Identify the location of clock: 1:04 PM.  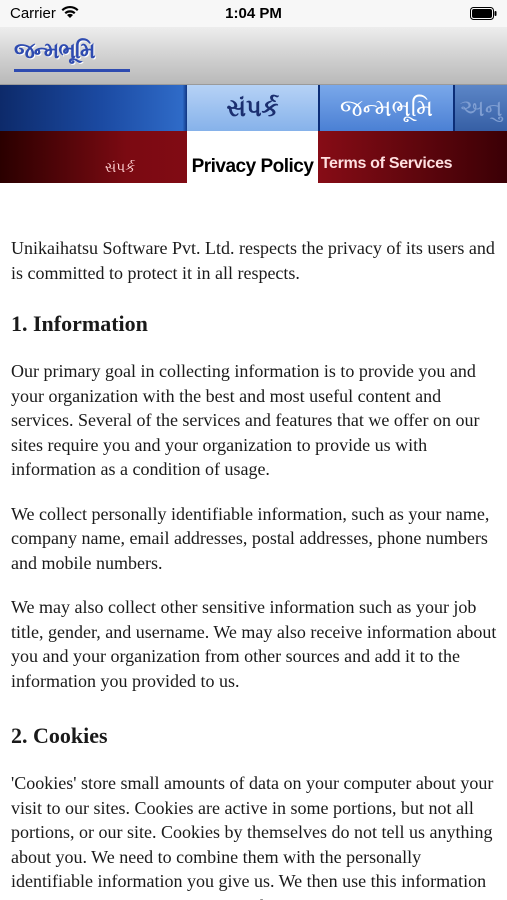
(253, 13).